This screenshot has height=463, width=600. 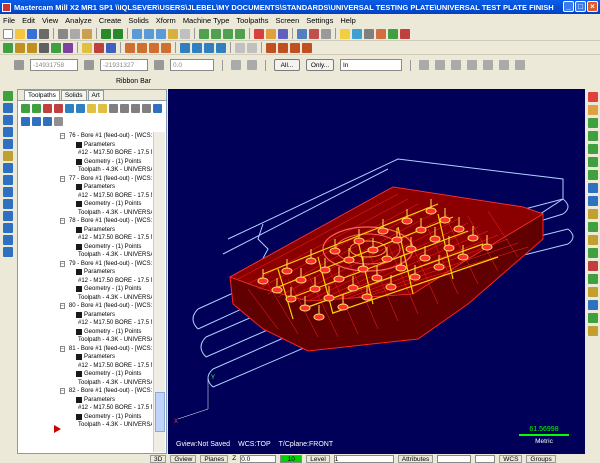 I want to click on menu-analyze: Analyze, so click(x=78, y=20).